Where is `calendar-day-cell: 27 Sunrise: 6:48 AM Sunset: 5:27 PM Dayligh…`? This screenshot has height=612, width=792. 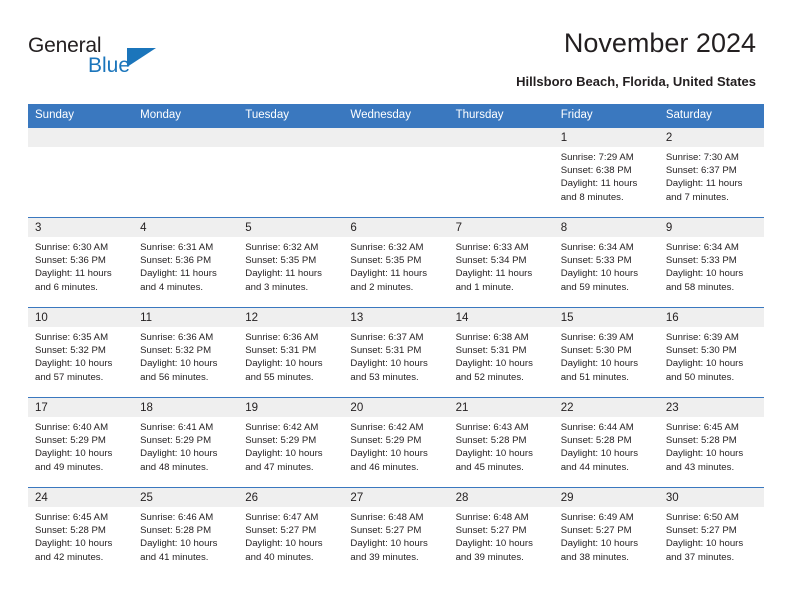 calendar-day-cell: 27 Sunrise: 6:48 AM Sunset: 5:27 PM Dayligh… is located at coordinates (396, 532).